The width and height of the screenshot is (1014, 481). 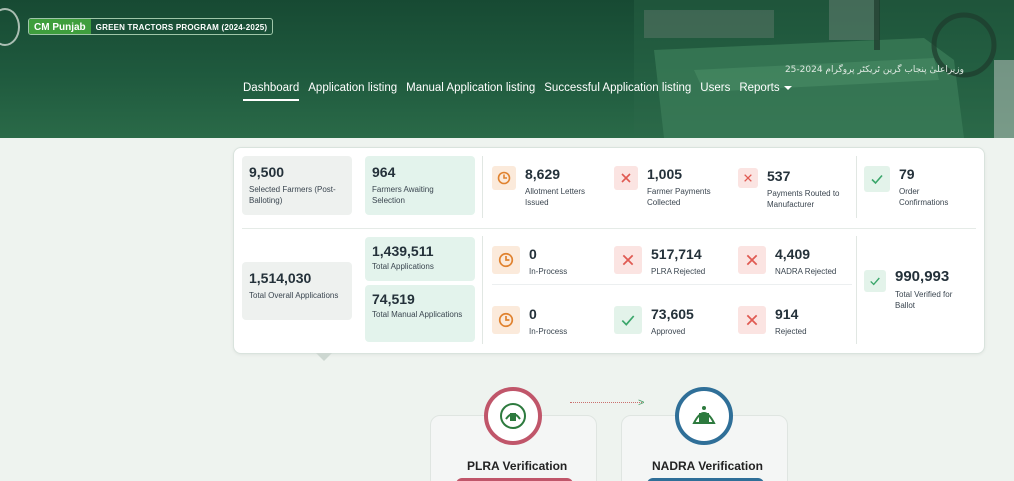 What do you see at coordinates (292, 195) in the screenshot?
I see `stat-label: Selected Farmers (Post-Balloting)` at bounding box center [292, 195].